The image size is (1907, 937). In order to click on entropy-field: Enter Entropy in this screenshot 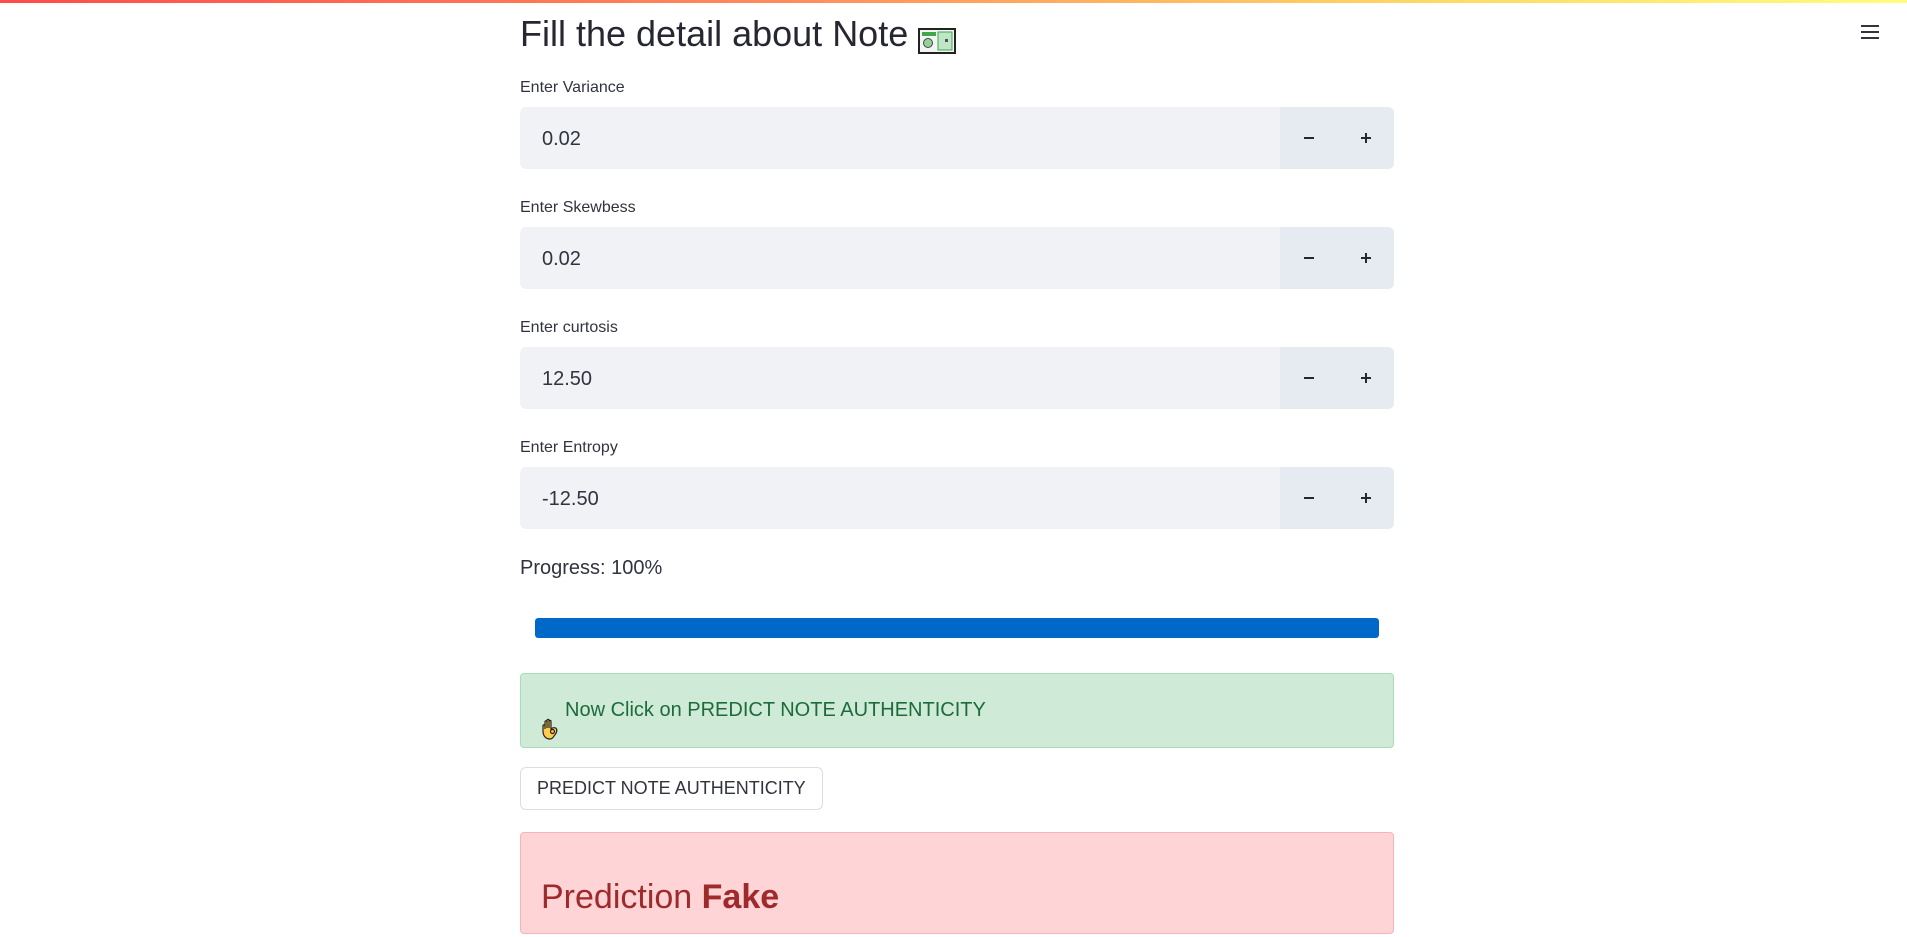, I will do `click(957, 483)`.